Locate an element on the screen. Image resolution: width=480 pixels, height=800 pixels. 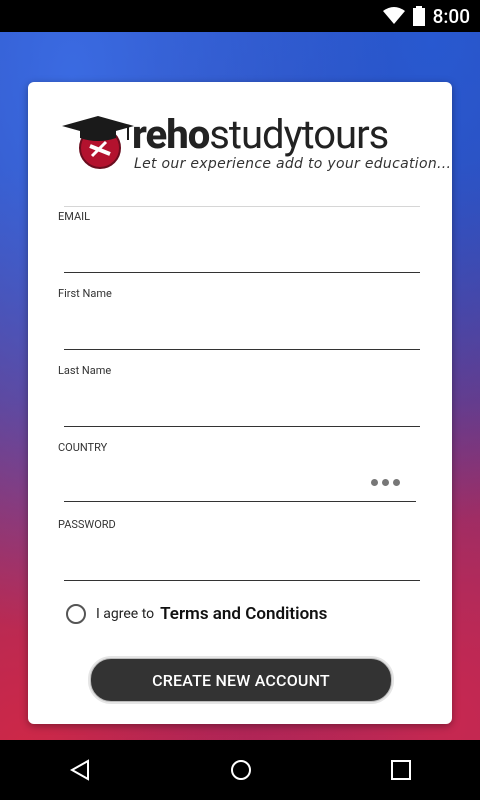
terms-agreement: I agree to Terms and Conditions is located at coordinates (196, 614).